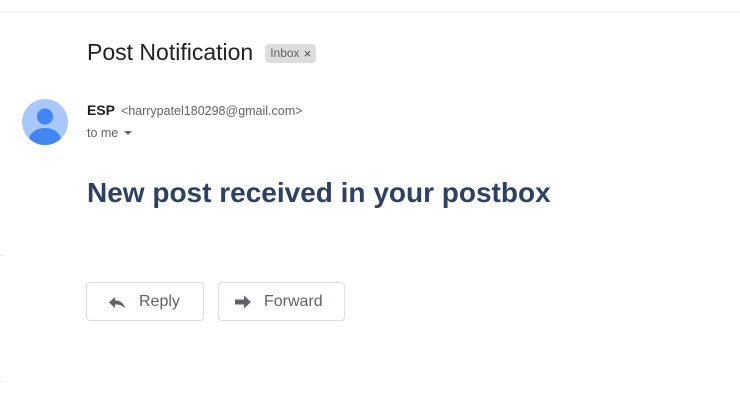 The image size is (740, 400). I want to click on email-body-heading: New post received in your postbox, so click(319, 192).